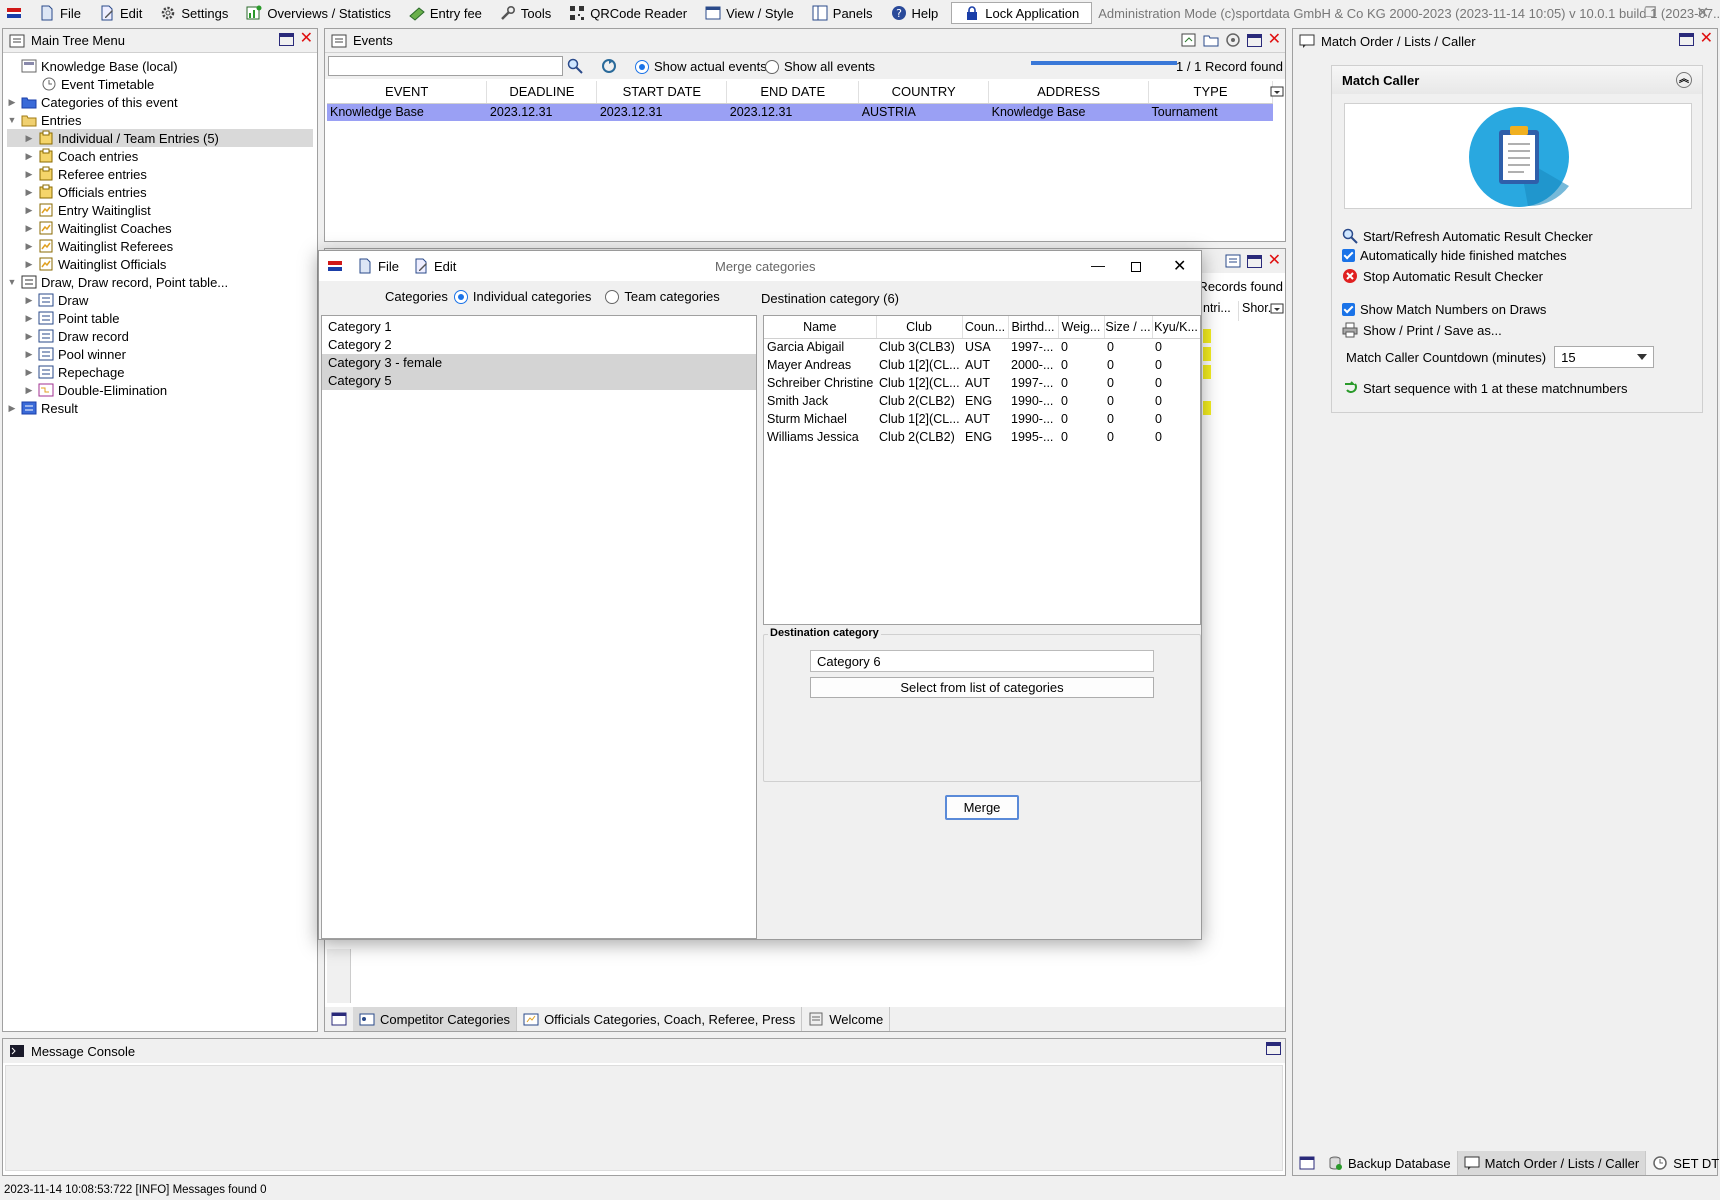 The width and height of the screenshot is (1720, 1200). Describe the element at coordinates (539, 381) in the screenshot. I see `list-item: Category 5` at that location.